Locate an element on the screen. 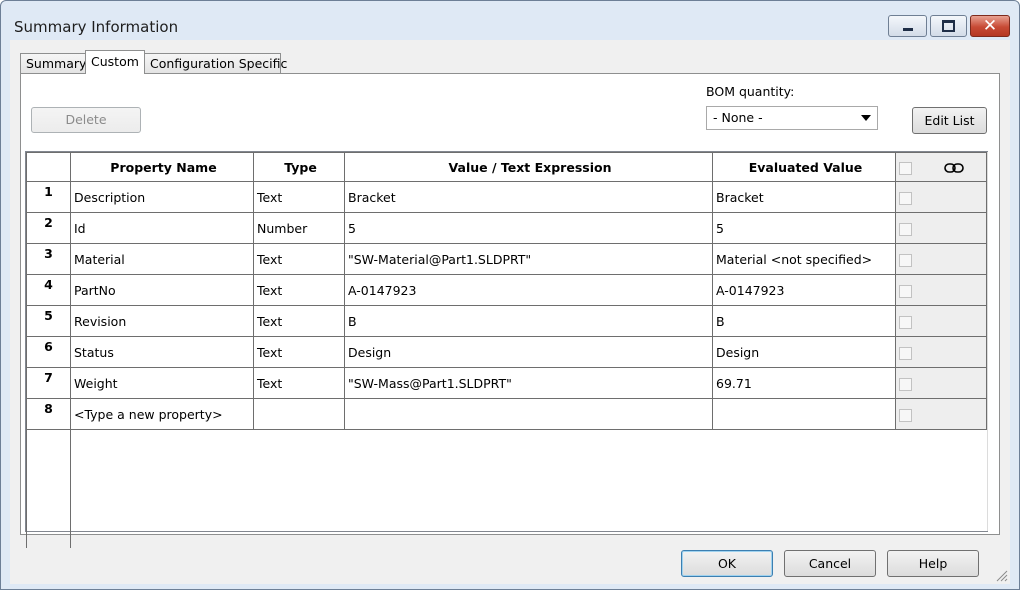  new-property-row: 8 <Type a new property> is located at coordinates (506, 414).